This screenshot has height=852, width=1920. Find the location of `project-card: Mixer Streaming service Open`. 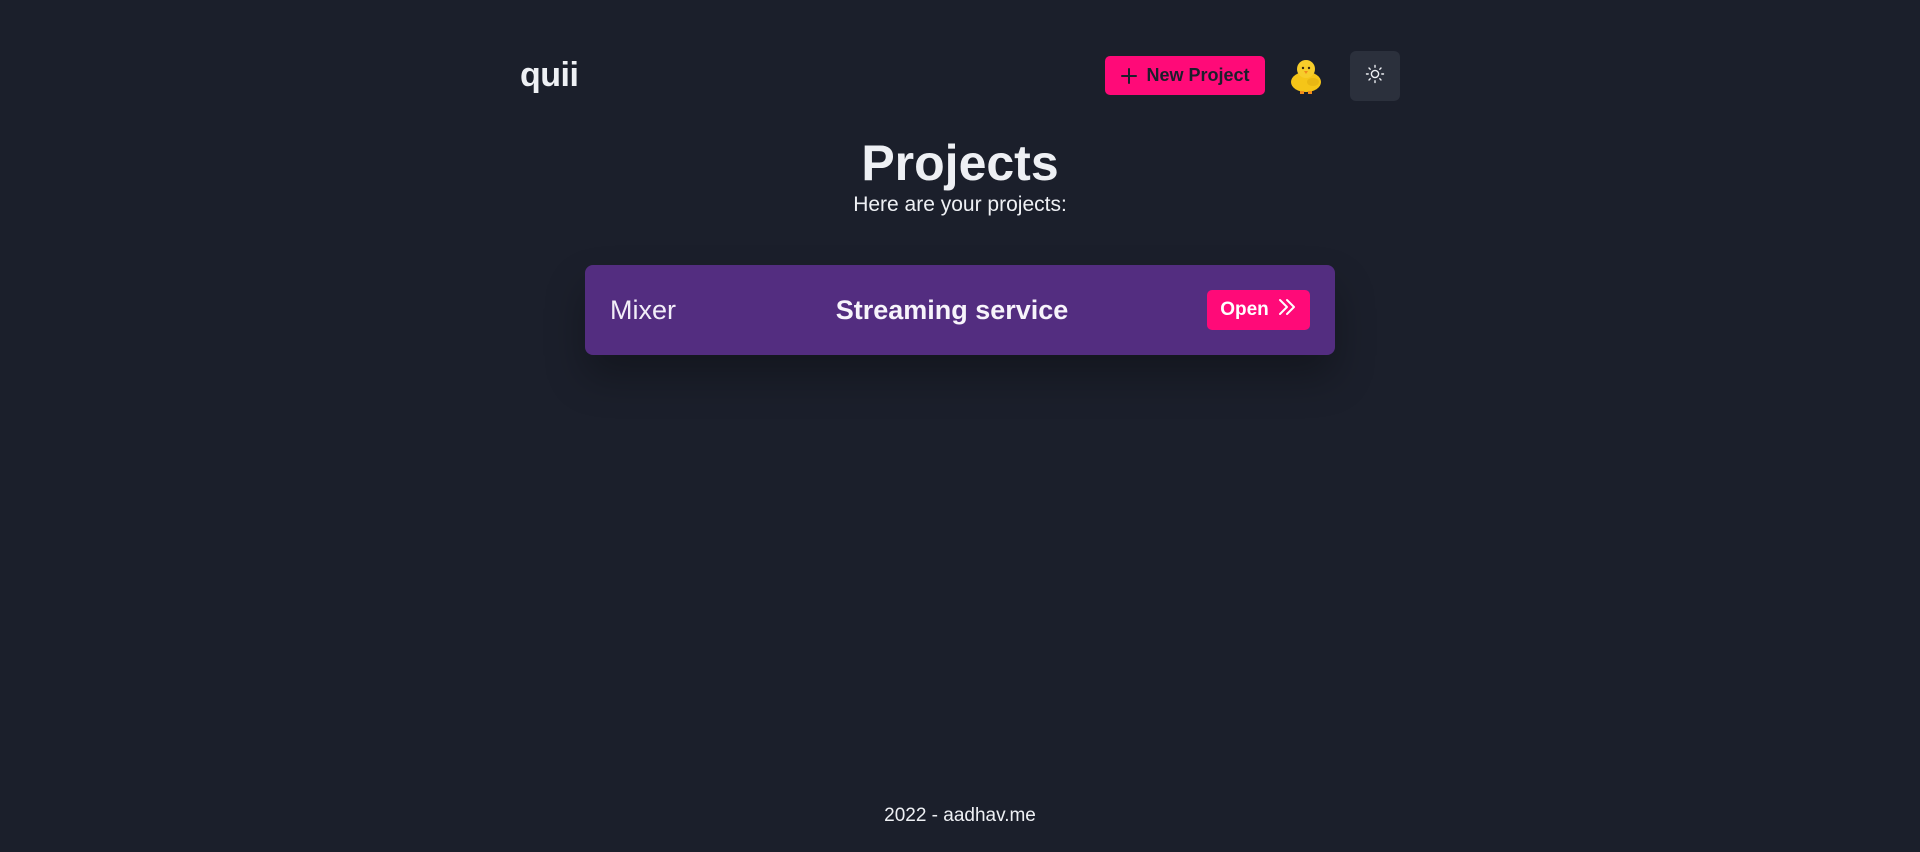

project-card: Mixer Streaming service Open is located at coordinates (960, 310).